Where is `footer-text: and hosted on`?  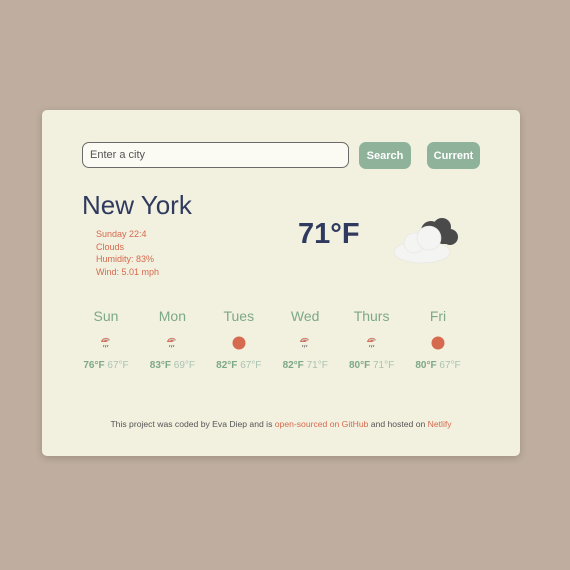
footer-text: and hosted on is located at coordinates (398, 424).